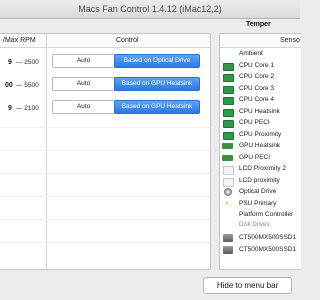 This screenshot has width=320, height=300. I want to click on fan-max-rpm: — 5500, so click(27, 85).